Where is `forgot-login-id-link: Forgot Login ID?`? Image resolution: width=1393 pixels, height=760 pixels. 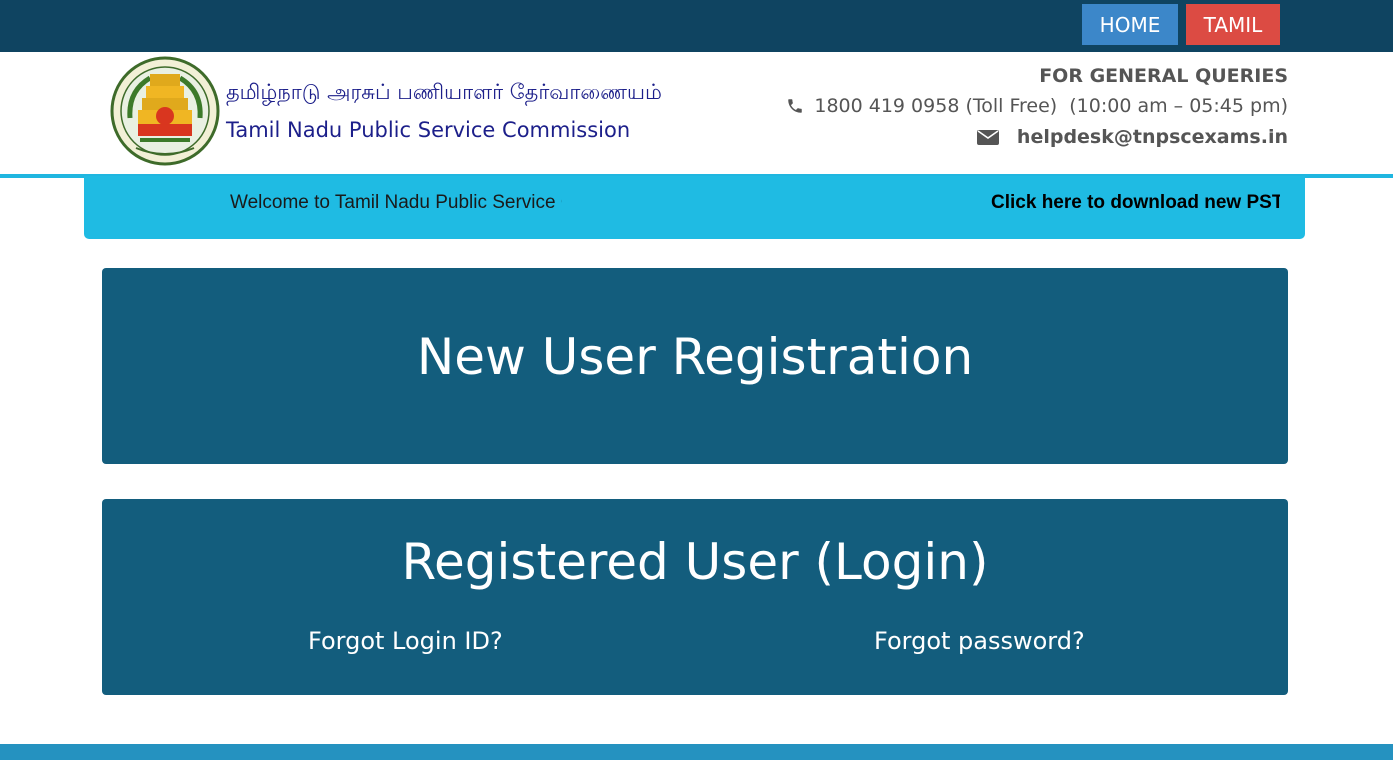
forgot-login-id-link: Forgot Login ID? is located at coordinates (405, 641).